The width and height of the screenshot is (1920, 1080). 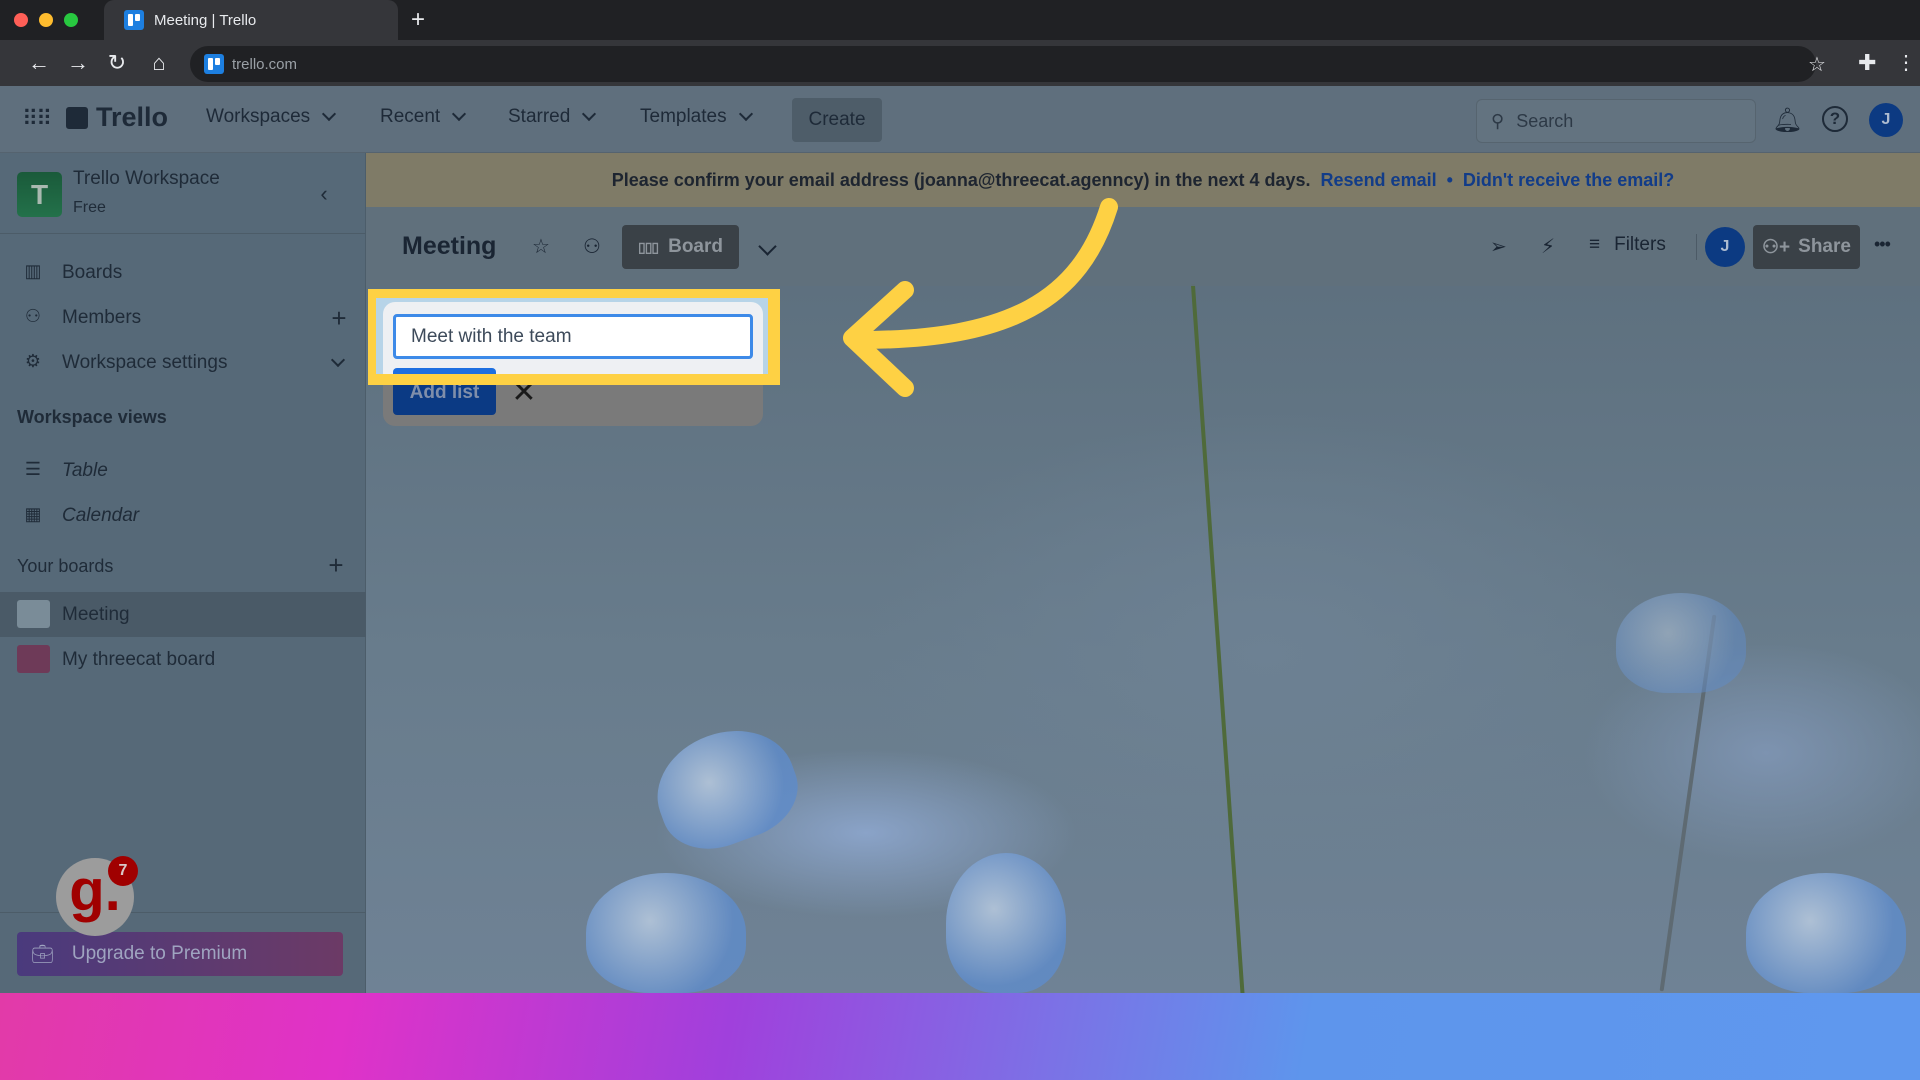 I want to click on trello-logo-text: Trello, so click(x=132, y=117).